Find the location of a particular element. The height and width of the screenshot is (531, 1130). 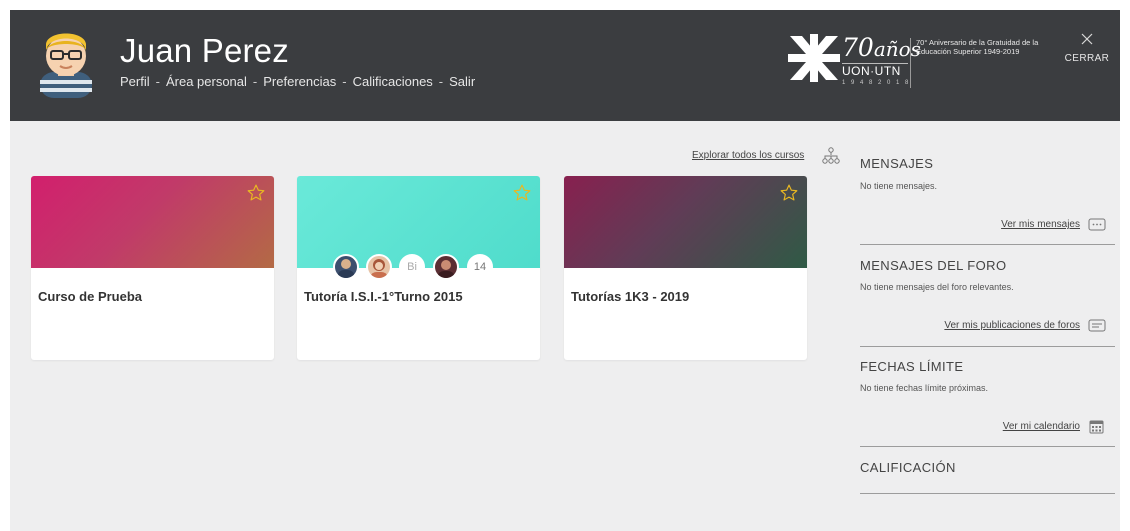

message-icon is located at coordinates (1097, 225).